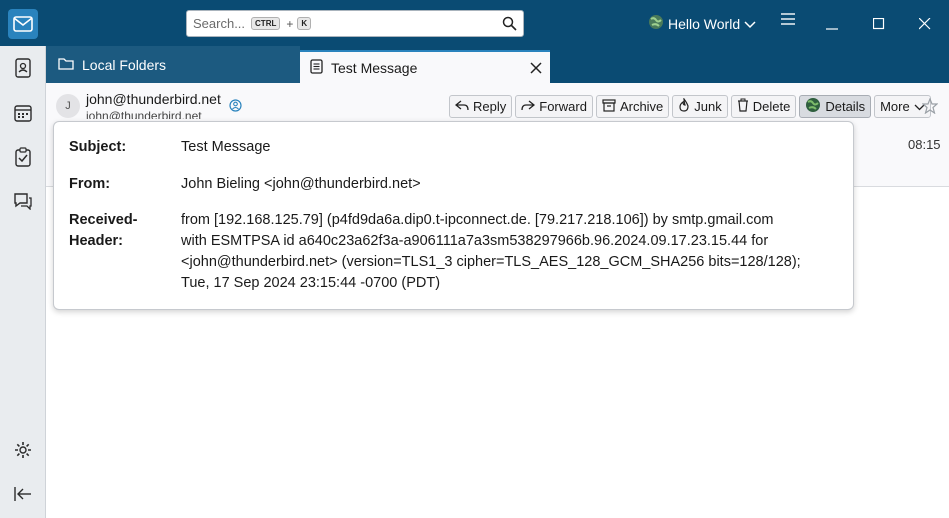 This screenshot has width=949, height=518. I want to click on details-button: Details, so click(835, 106).